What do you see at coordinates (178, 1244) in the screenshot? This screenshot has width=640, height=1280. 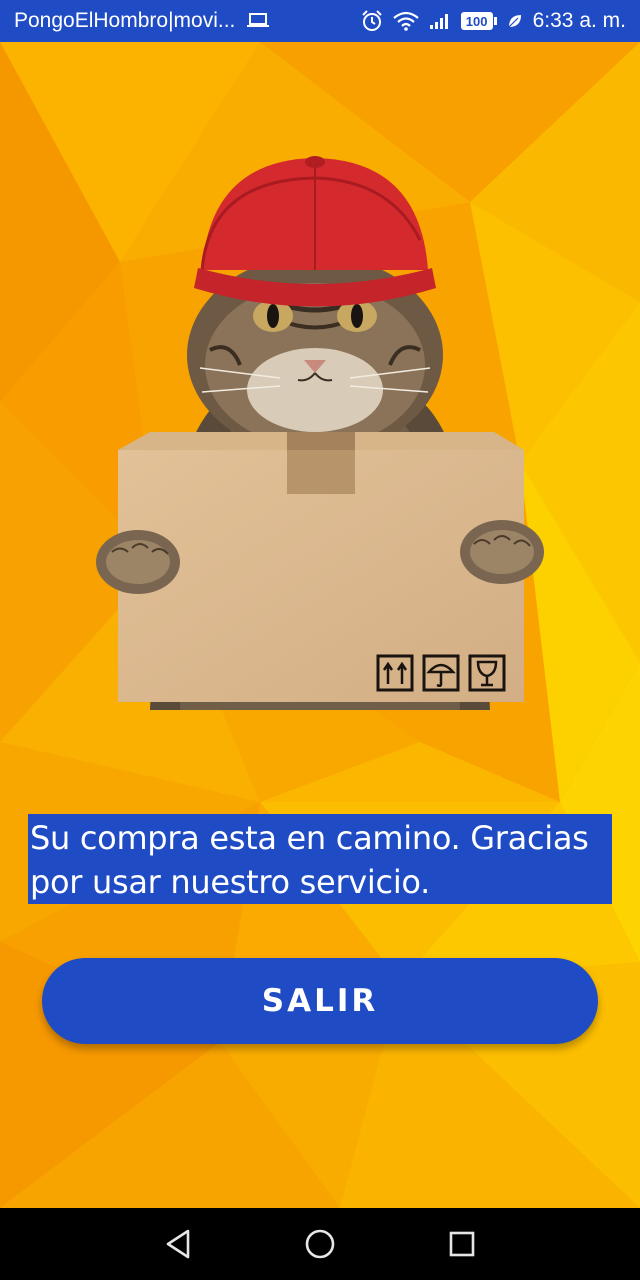 I see `back-icon` at bounding box center [178, 1244].